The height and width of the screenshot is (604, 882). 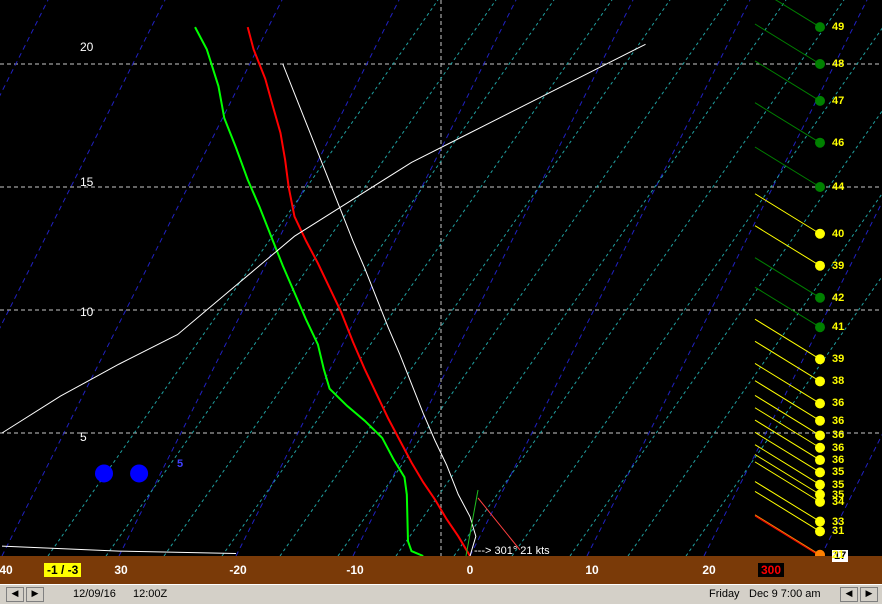 I want to click on x-tick-20: 20, so click(x=709, y=570).